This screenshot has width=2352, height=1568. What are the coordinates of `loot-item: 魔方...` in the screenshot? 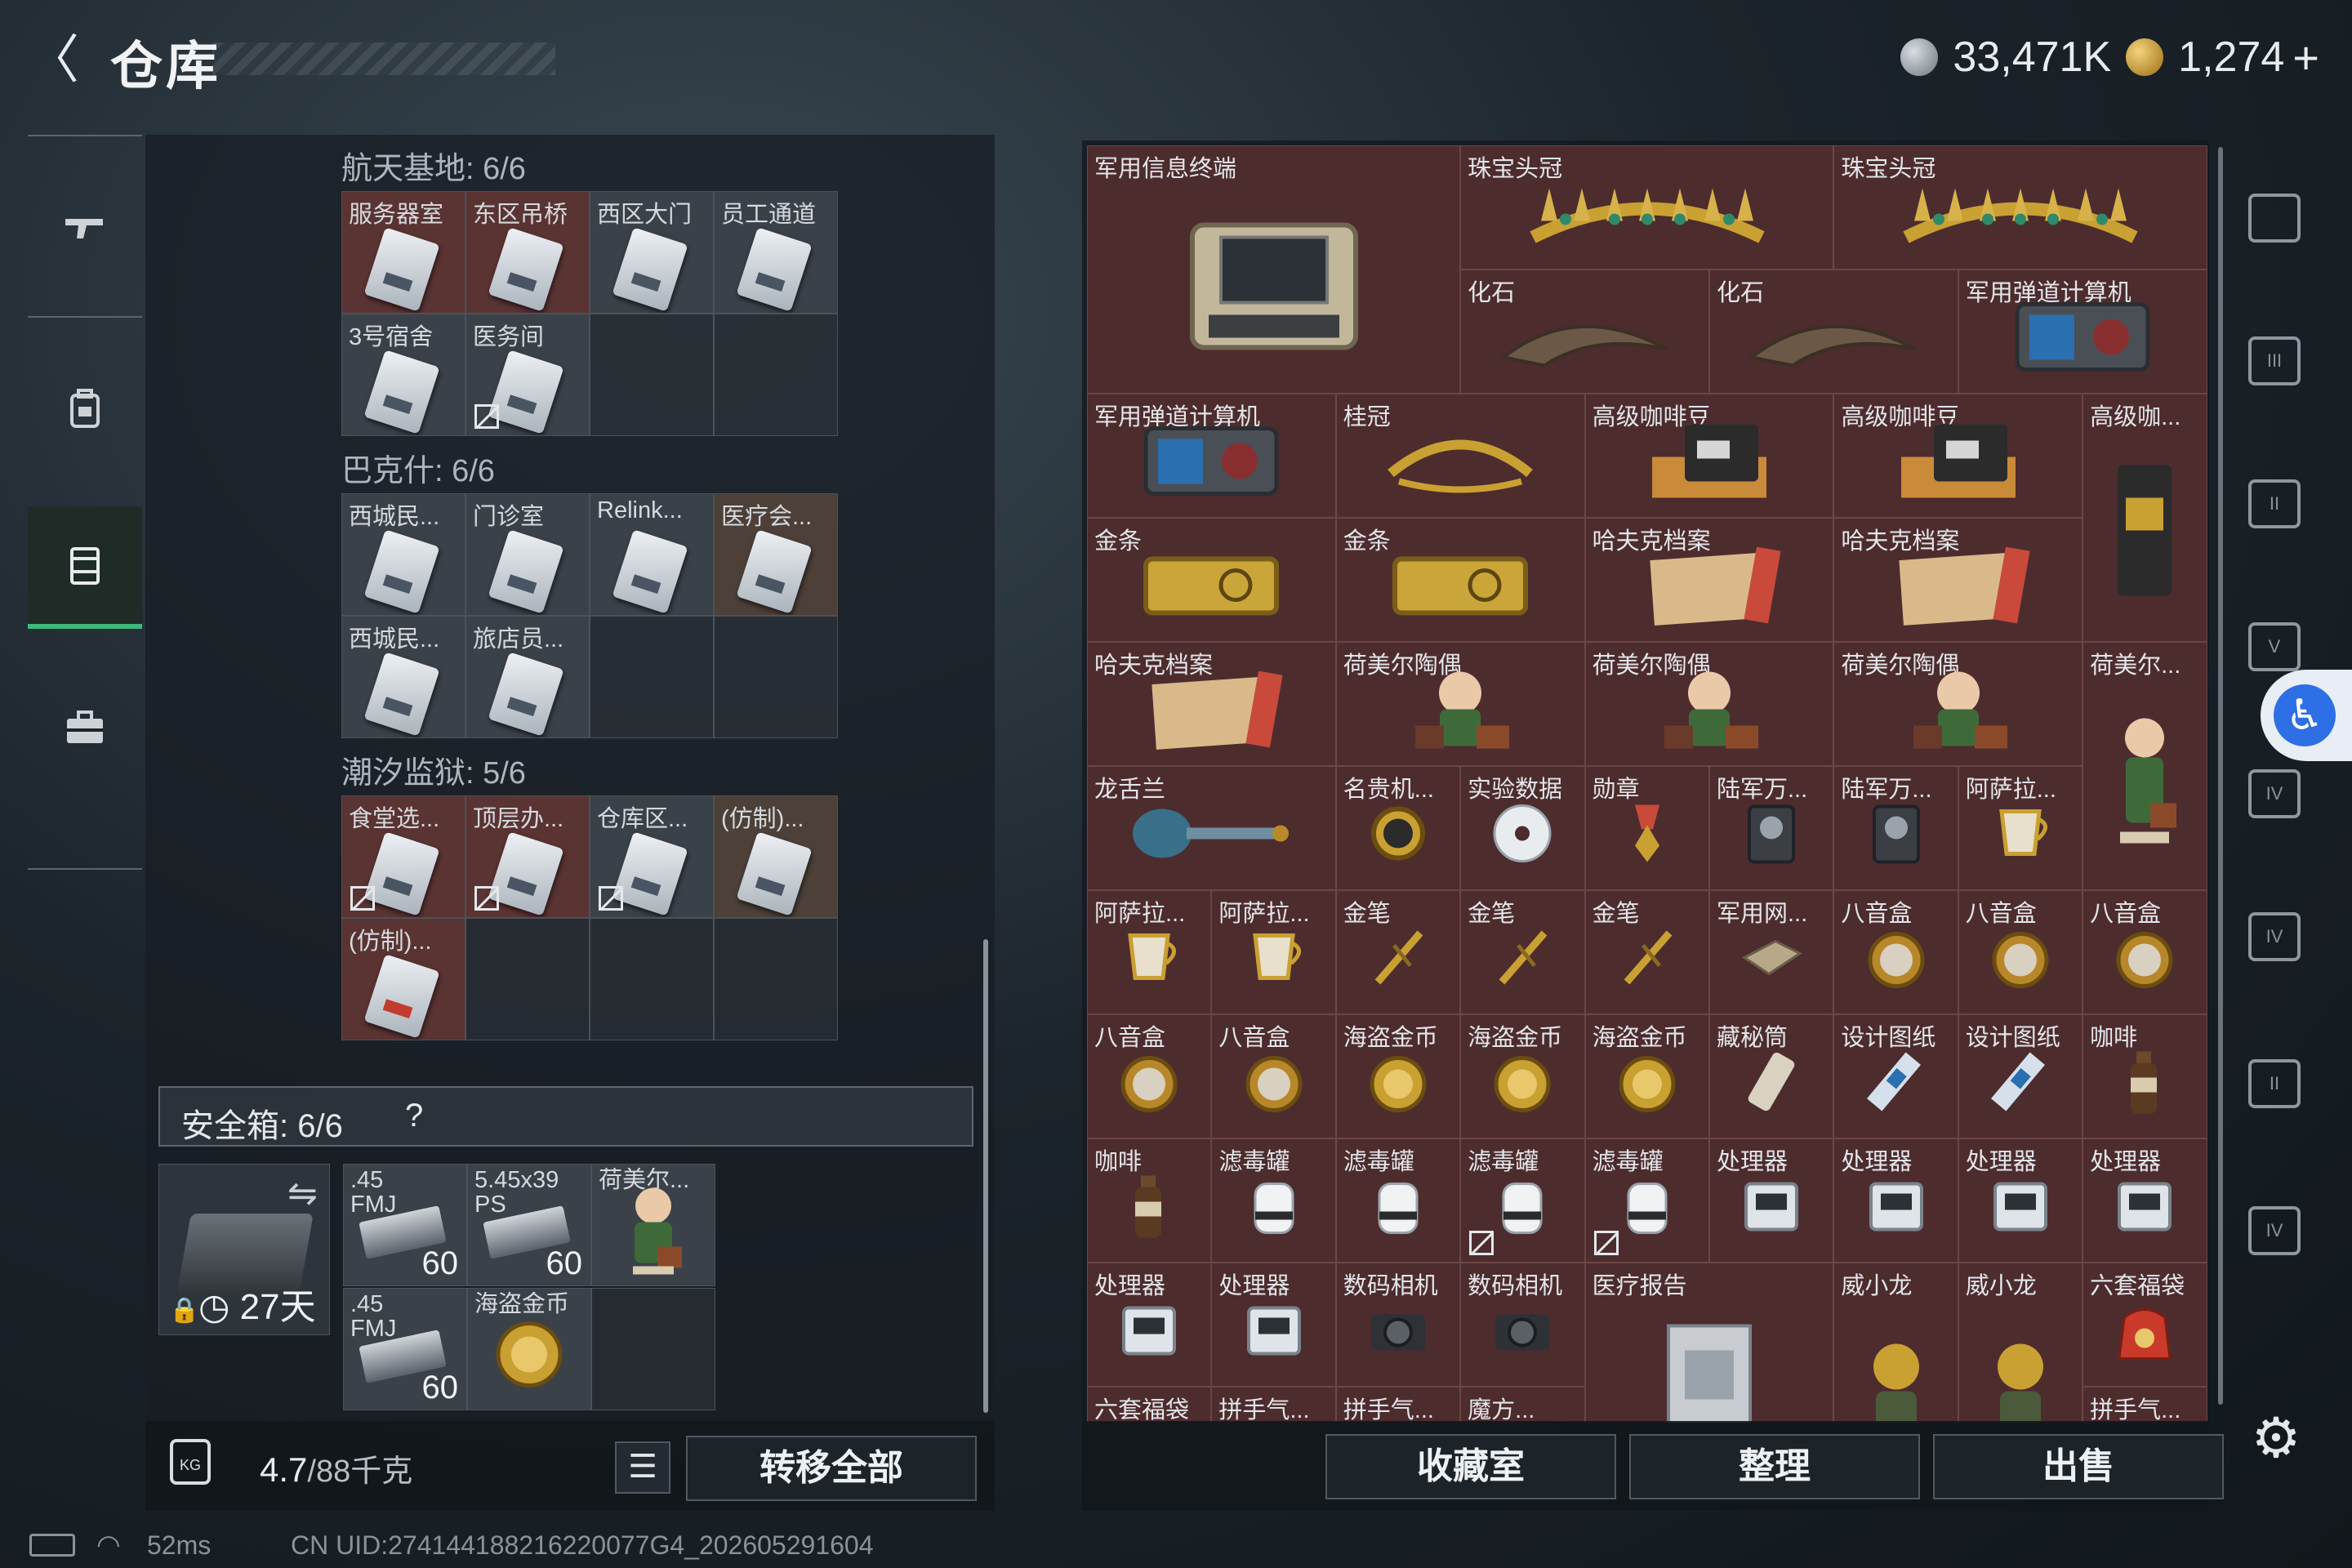 It's located at (1522, 1405).